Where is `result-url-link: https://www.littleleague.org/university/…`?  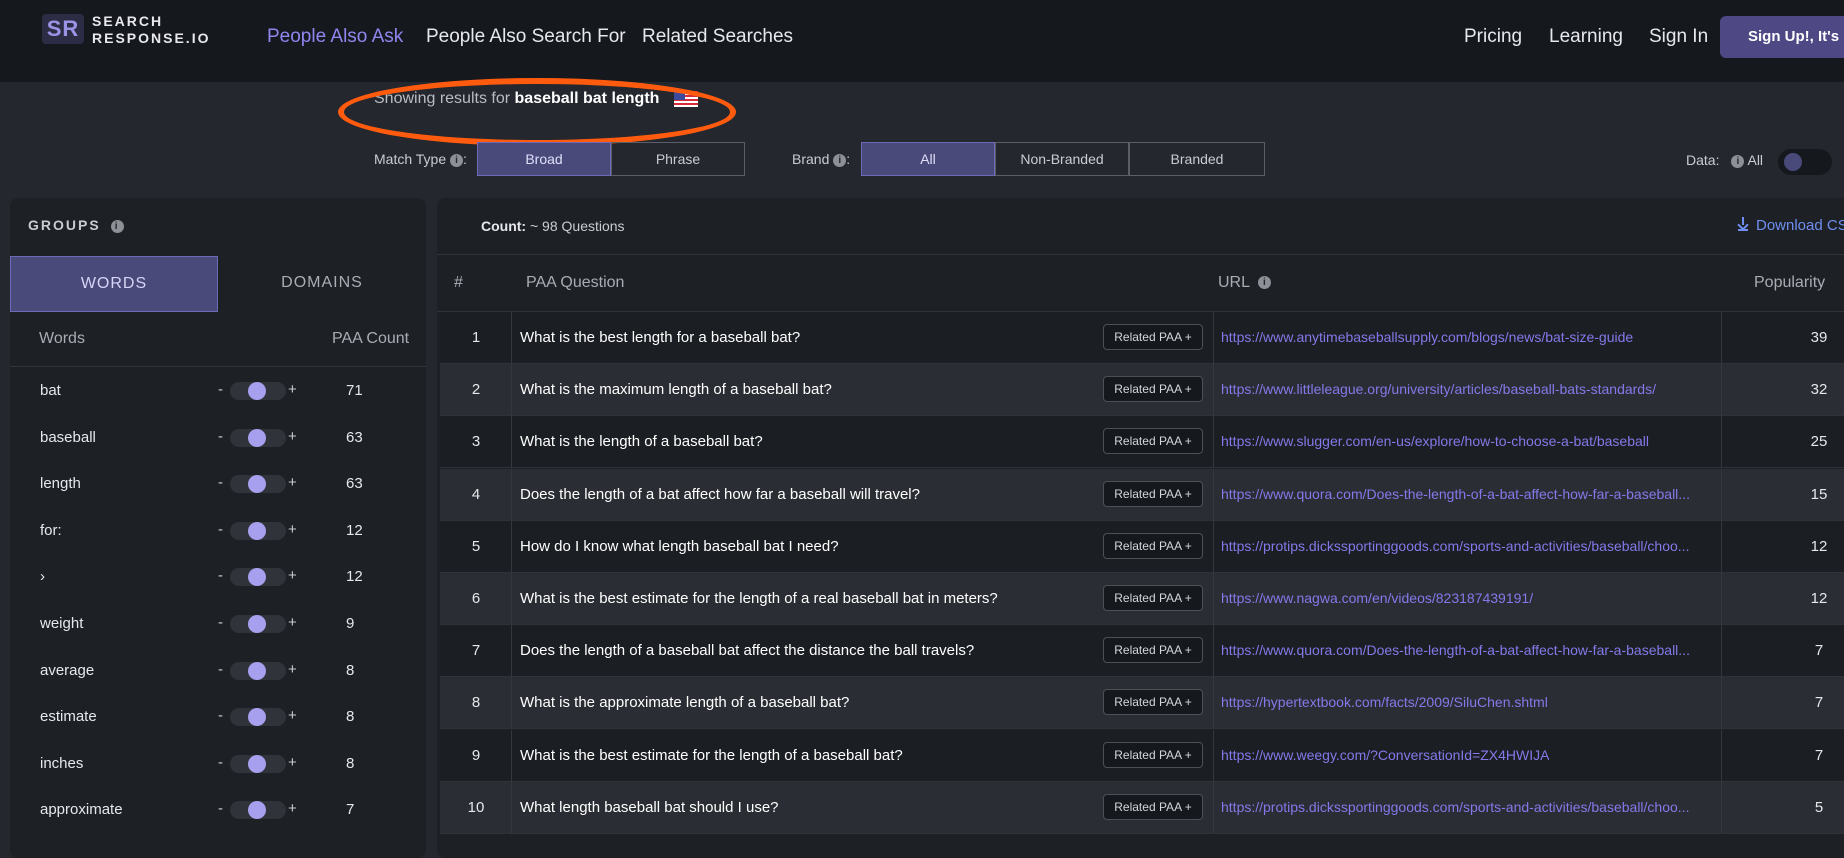
result-url-link: https://www.littleleague.org/university/… is located at coordinates (1438, 389).